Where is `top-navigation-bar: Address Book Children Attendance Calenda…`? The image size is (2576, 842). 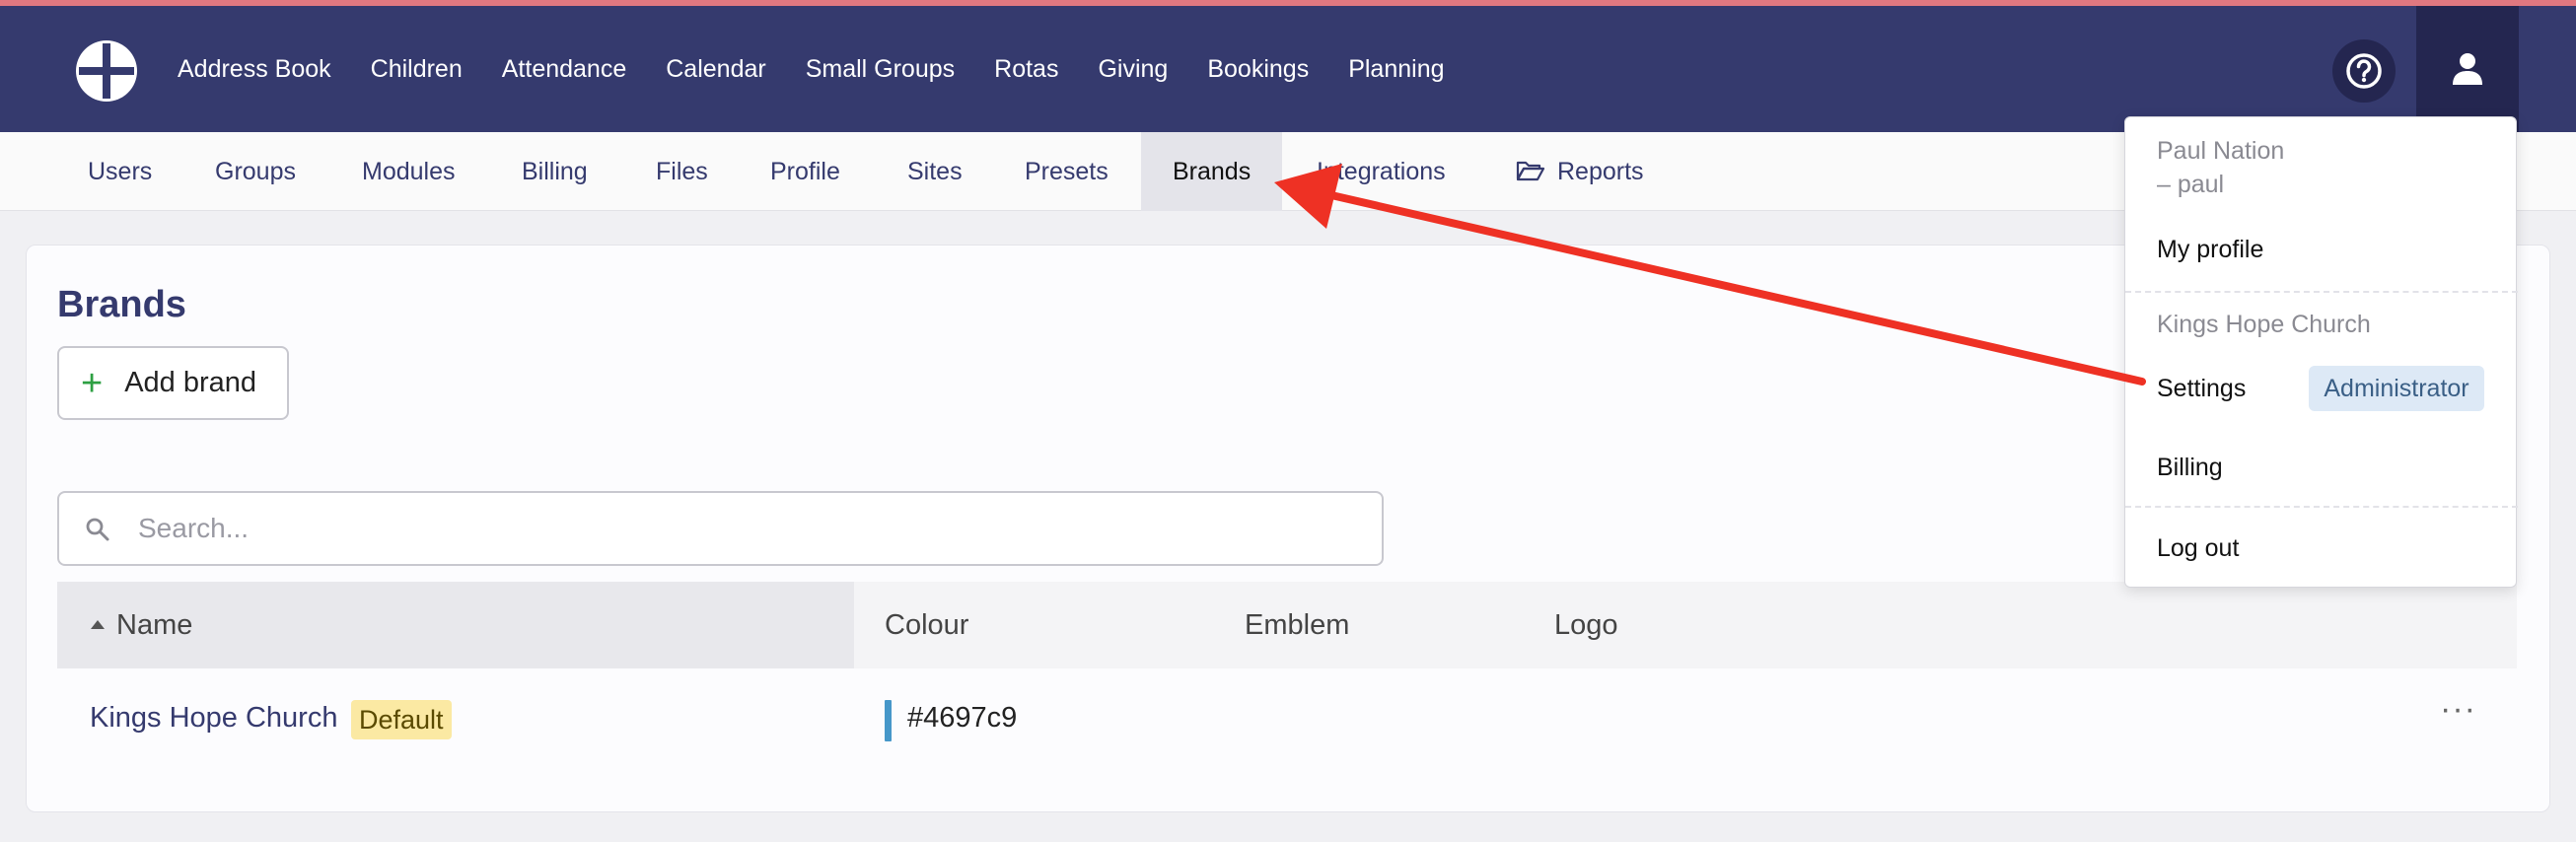
top-navigation-bar: Address Book Children Attendance Calenda… is located at coordinates (1288, 69).